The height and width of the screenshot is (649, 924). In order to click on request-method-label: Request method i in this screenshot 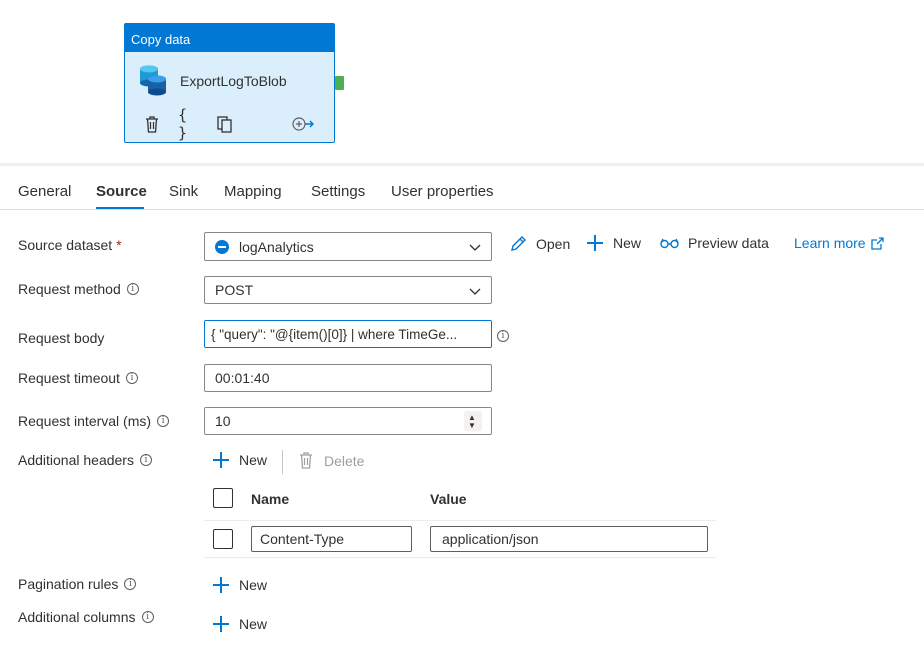, I will do `click(78, 289)`.